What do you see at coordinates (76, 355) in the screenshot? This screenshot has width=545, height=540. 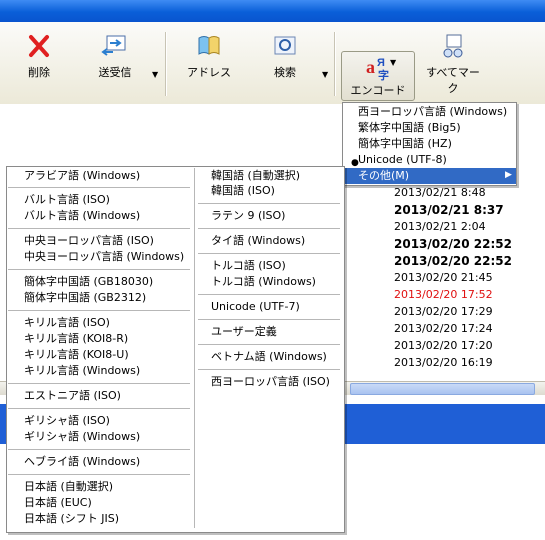 I see `submenu-item: キリル言語 (KOI8-U)` at bounding box center [76, 355].